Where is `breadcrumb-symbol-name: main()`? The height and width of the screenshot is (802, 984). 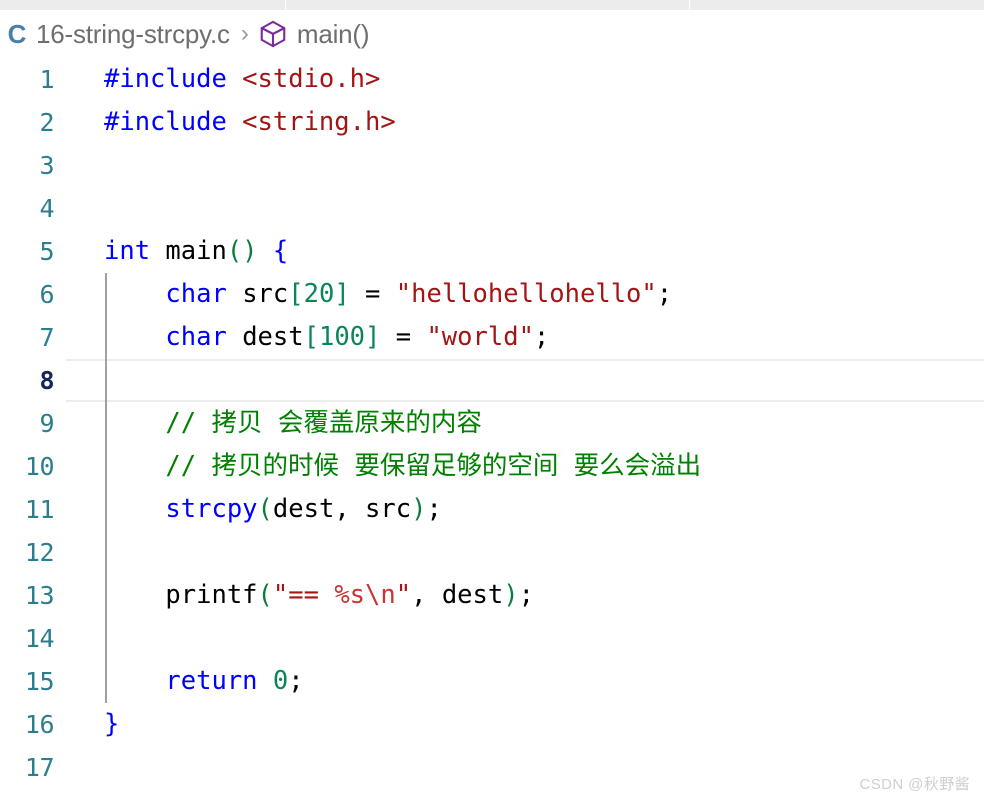
breadcrumb-symbol-name: main() is located at coordinates (333, 33).